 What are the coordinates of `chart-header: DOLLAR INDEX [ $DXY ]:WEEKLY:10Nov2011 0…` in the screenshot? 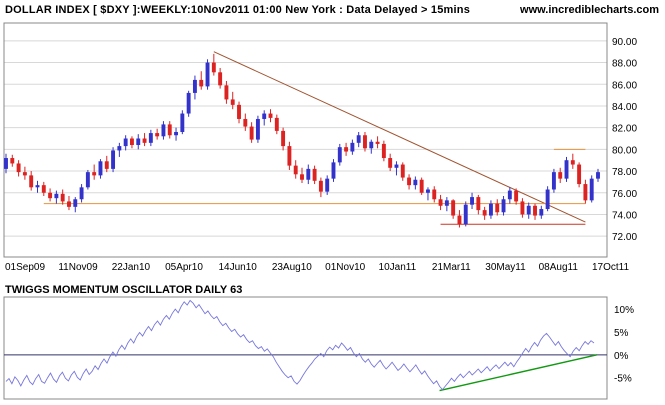 It's located at (332, 11).